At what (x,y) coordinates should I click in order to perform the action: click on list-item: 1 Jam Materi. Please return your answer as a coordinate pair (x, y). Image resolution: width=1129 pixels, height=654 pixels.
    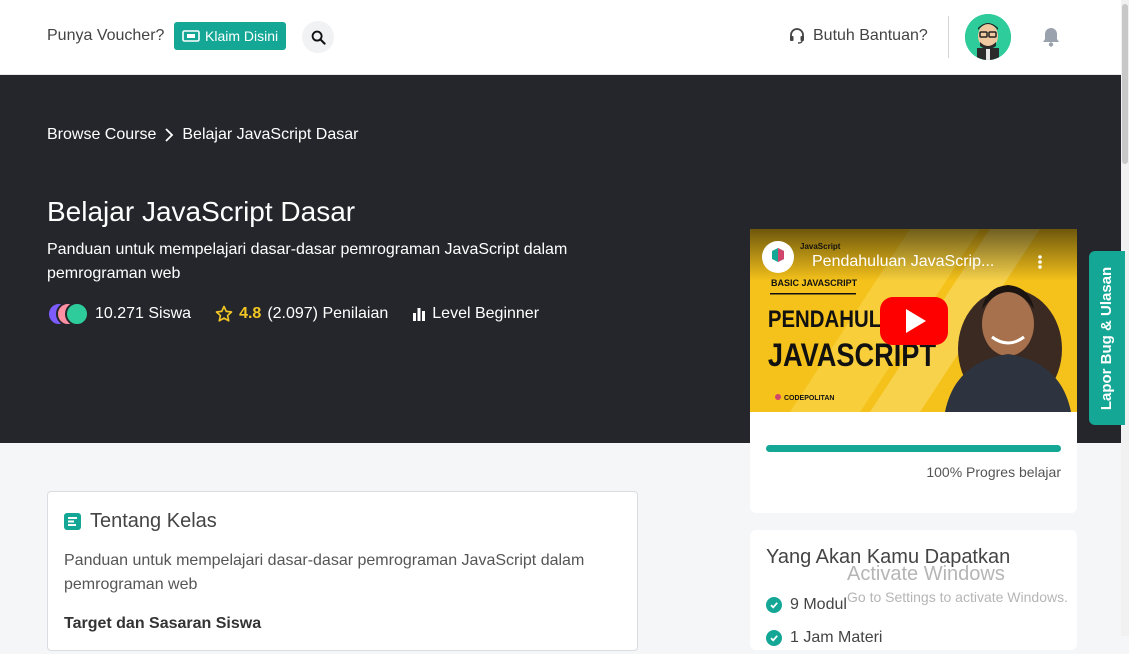
    Looking at the image, I should click on (824, 637).